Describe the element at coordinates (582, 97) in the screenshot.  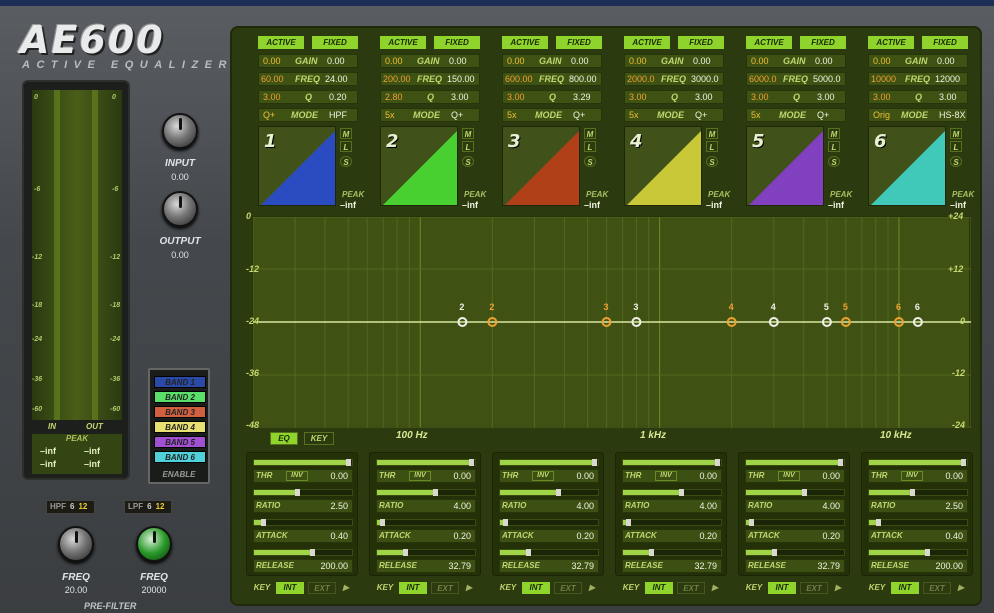
I see `band-q-value-right: 3.29` at that location.